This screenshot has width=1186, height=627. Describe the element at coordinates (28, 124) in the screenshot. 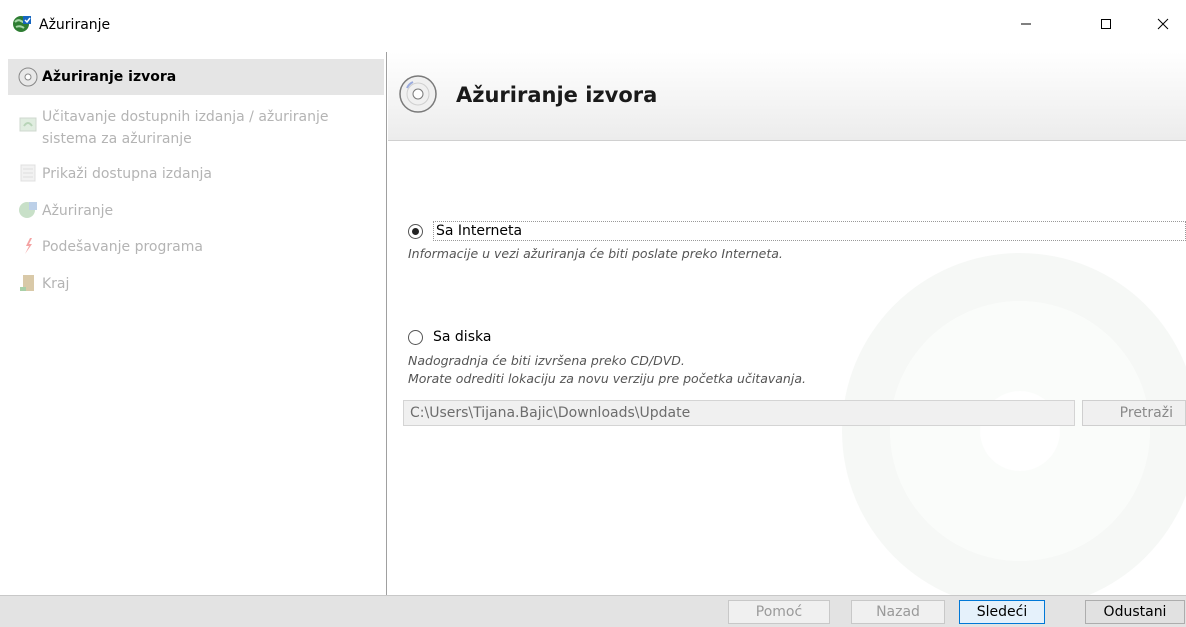

I see `download-icon` at that location.